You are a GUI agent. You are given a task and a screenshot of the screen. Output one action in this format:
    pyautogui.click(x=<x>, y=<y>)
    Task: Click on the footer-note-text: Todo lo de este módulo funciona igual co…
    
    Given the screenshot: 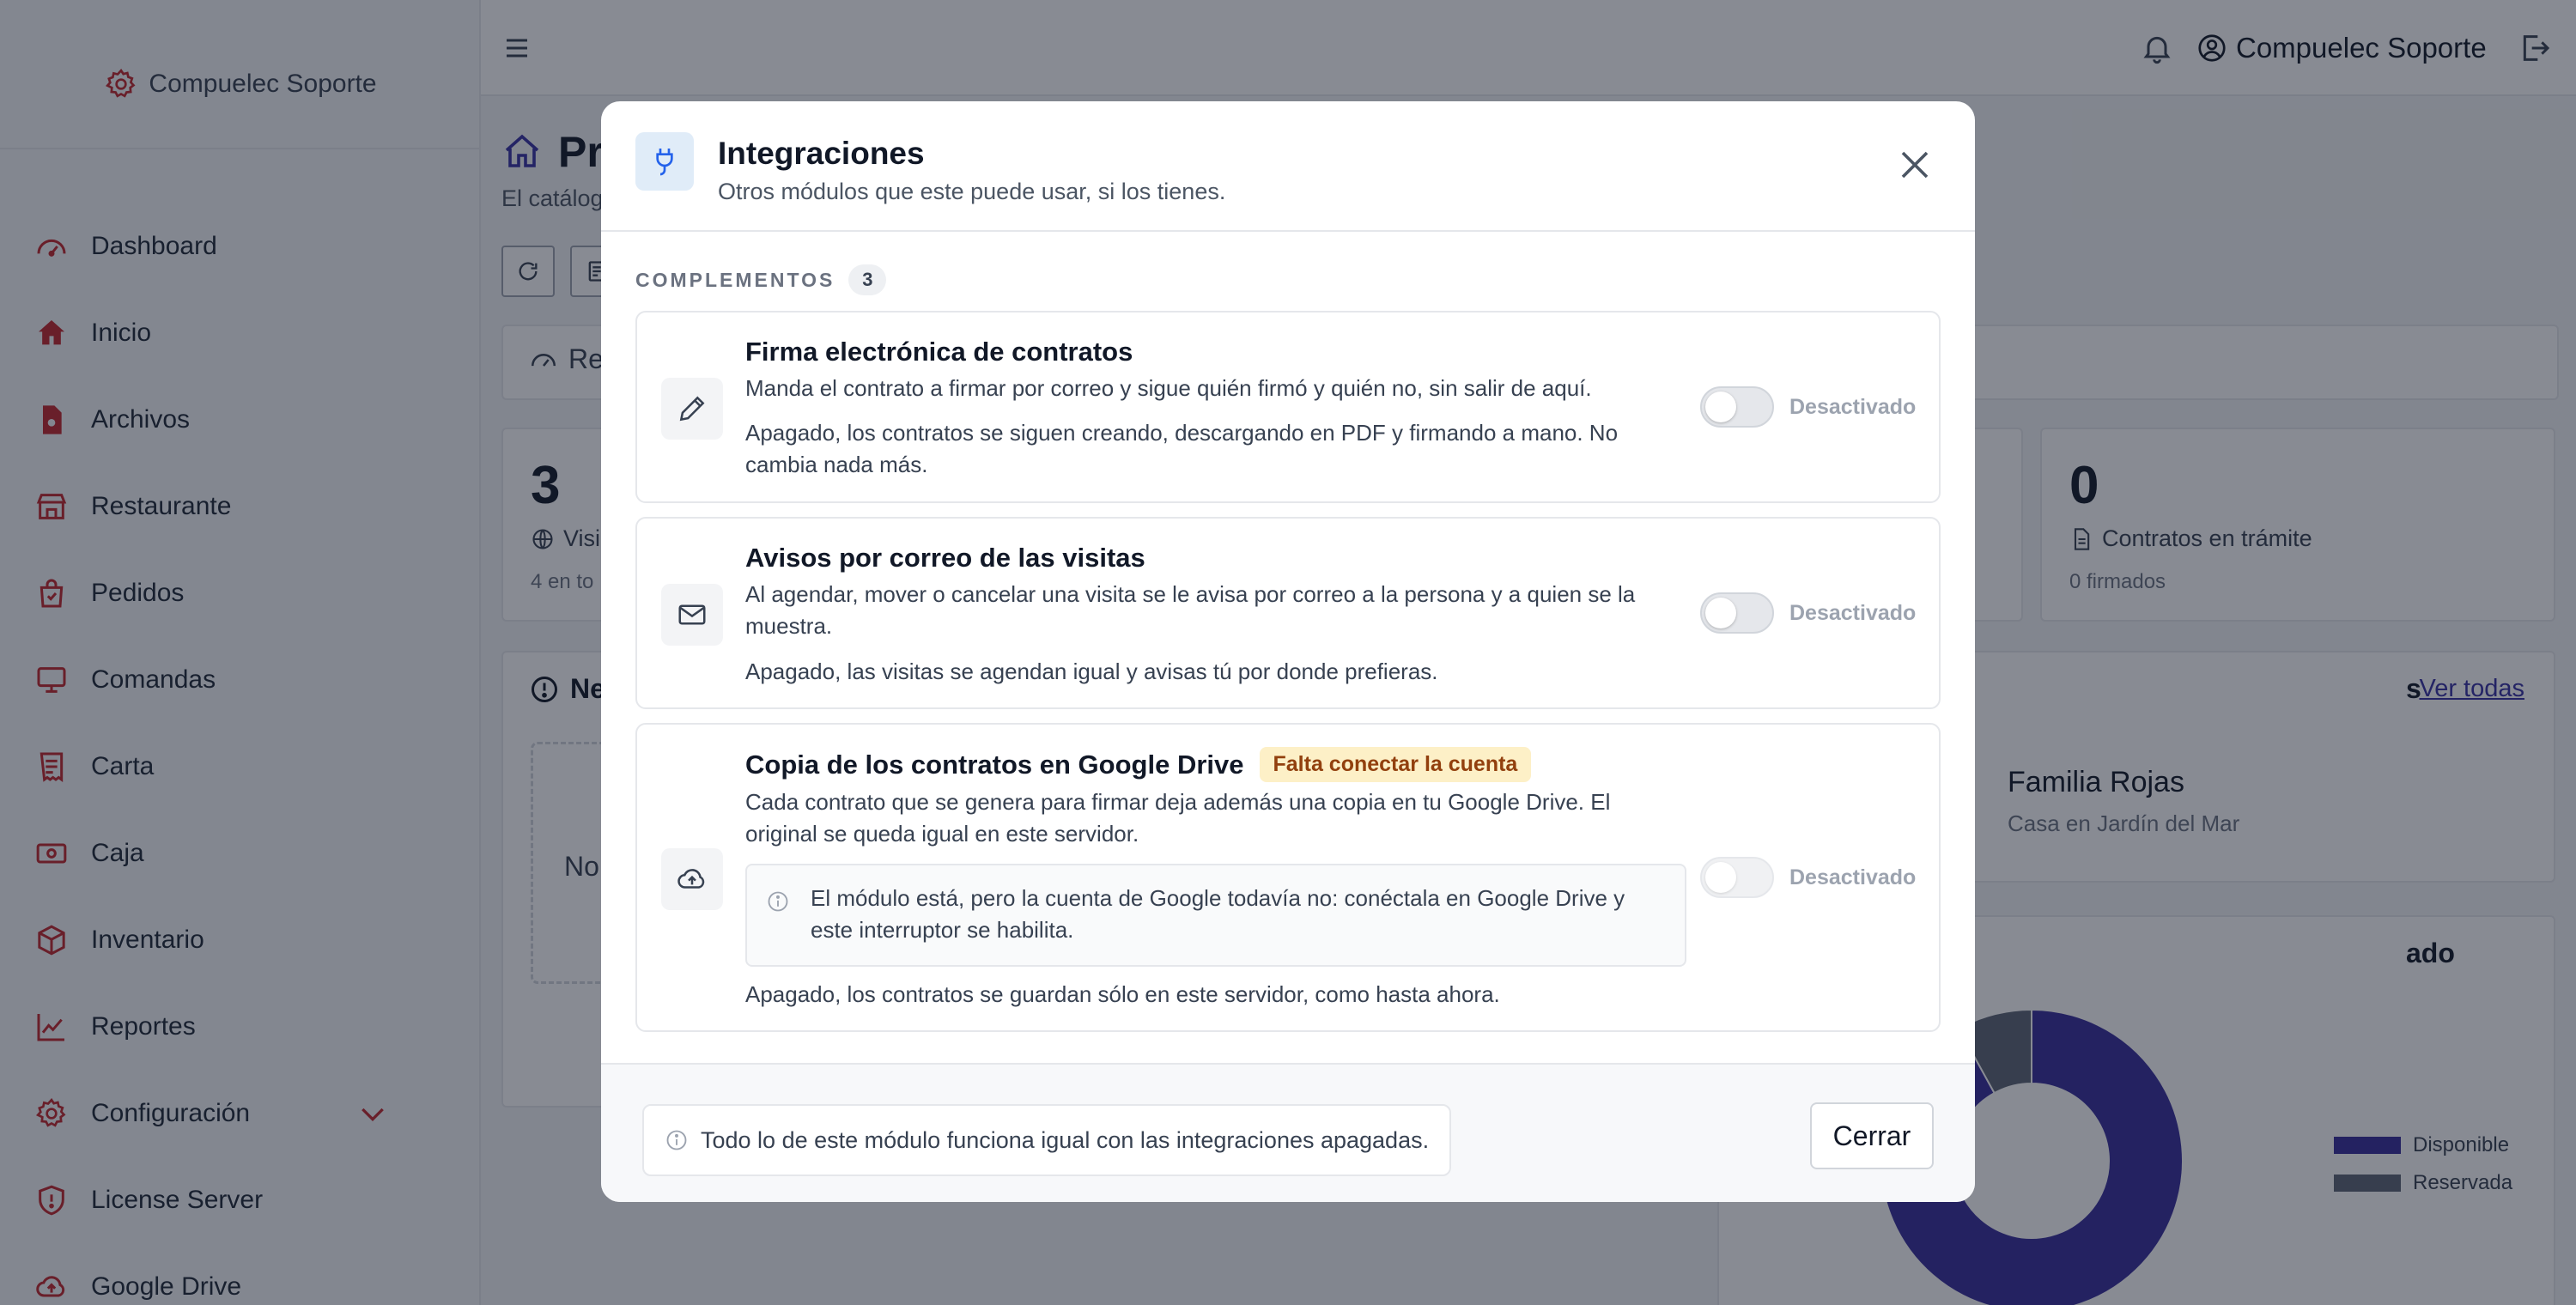 What is the action you would take?
    pyautogui.click(x=1065, y=1139)
    